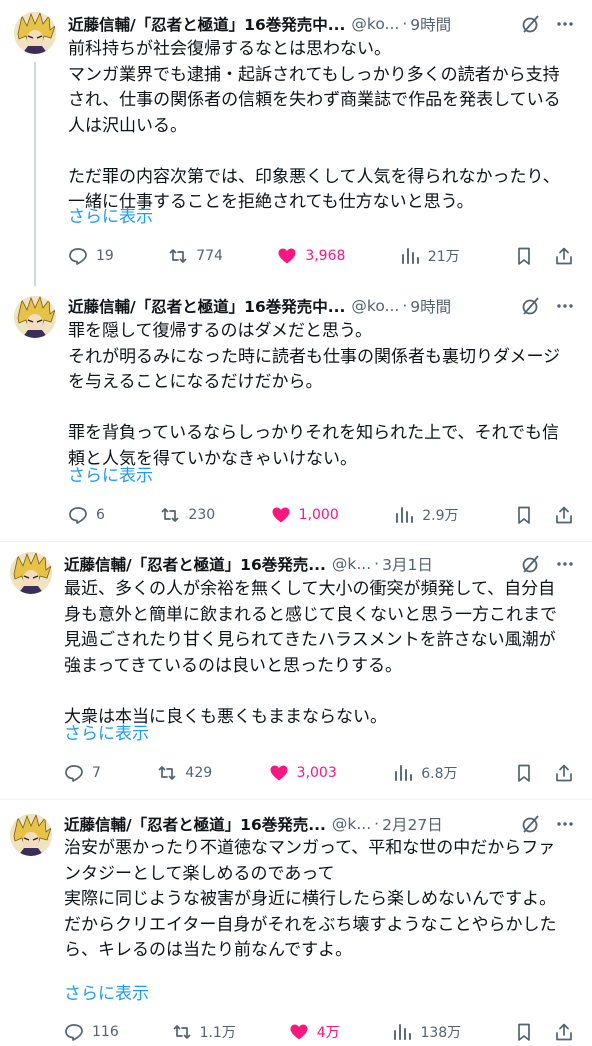 The width and height of the screenshot is (592, 1046). What do you see at coordinates (105, 1032) in the screenshot?
I see `reply-count: 116` at bounding box center [105, 1032].